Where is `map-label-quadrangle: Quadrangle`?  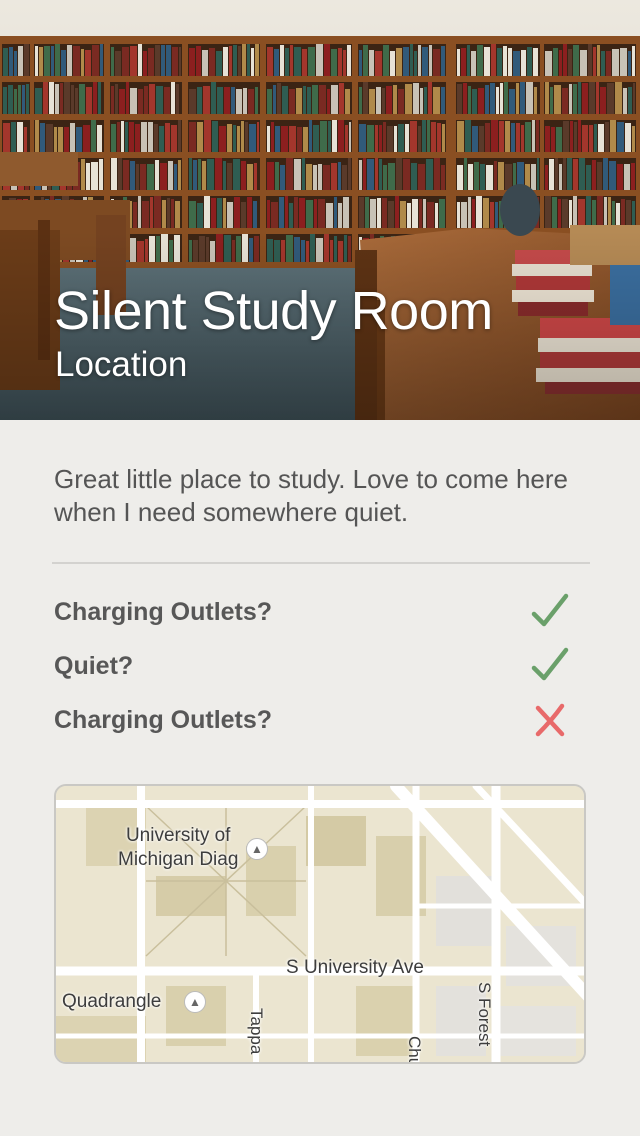
map-label-quadrangle: Quadrangle is located at coordinates (112, 1001).